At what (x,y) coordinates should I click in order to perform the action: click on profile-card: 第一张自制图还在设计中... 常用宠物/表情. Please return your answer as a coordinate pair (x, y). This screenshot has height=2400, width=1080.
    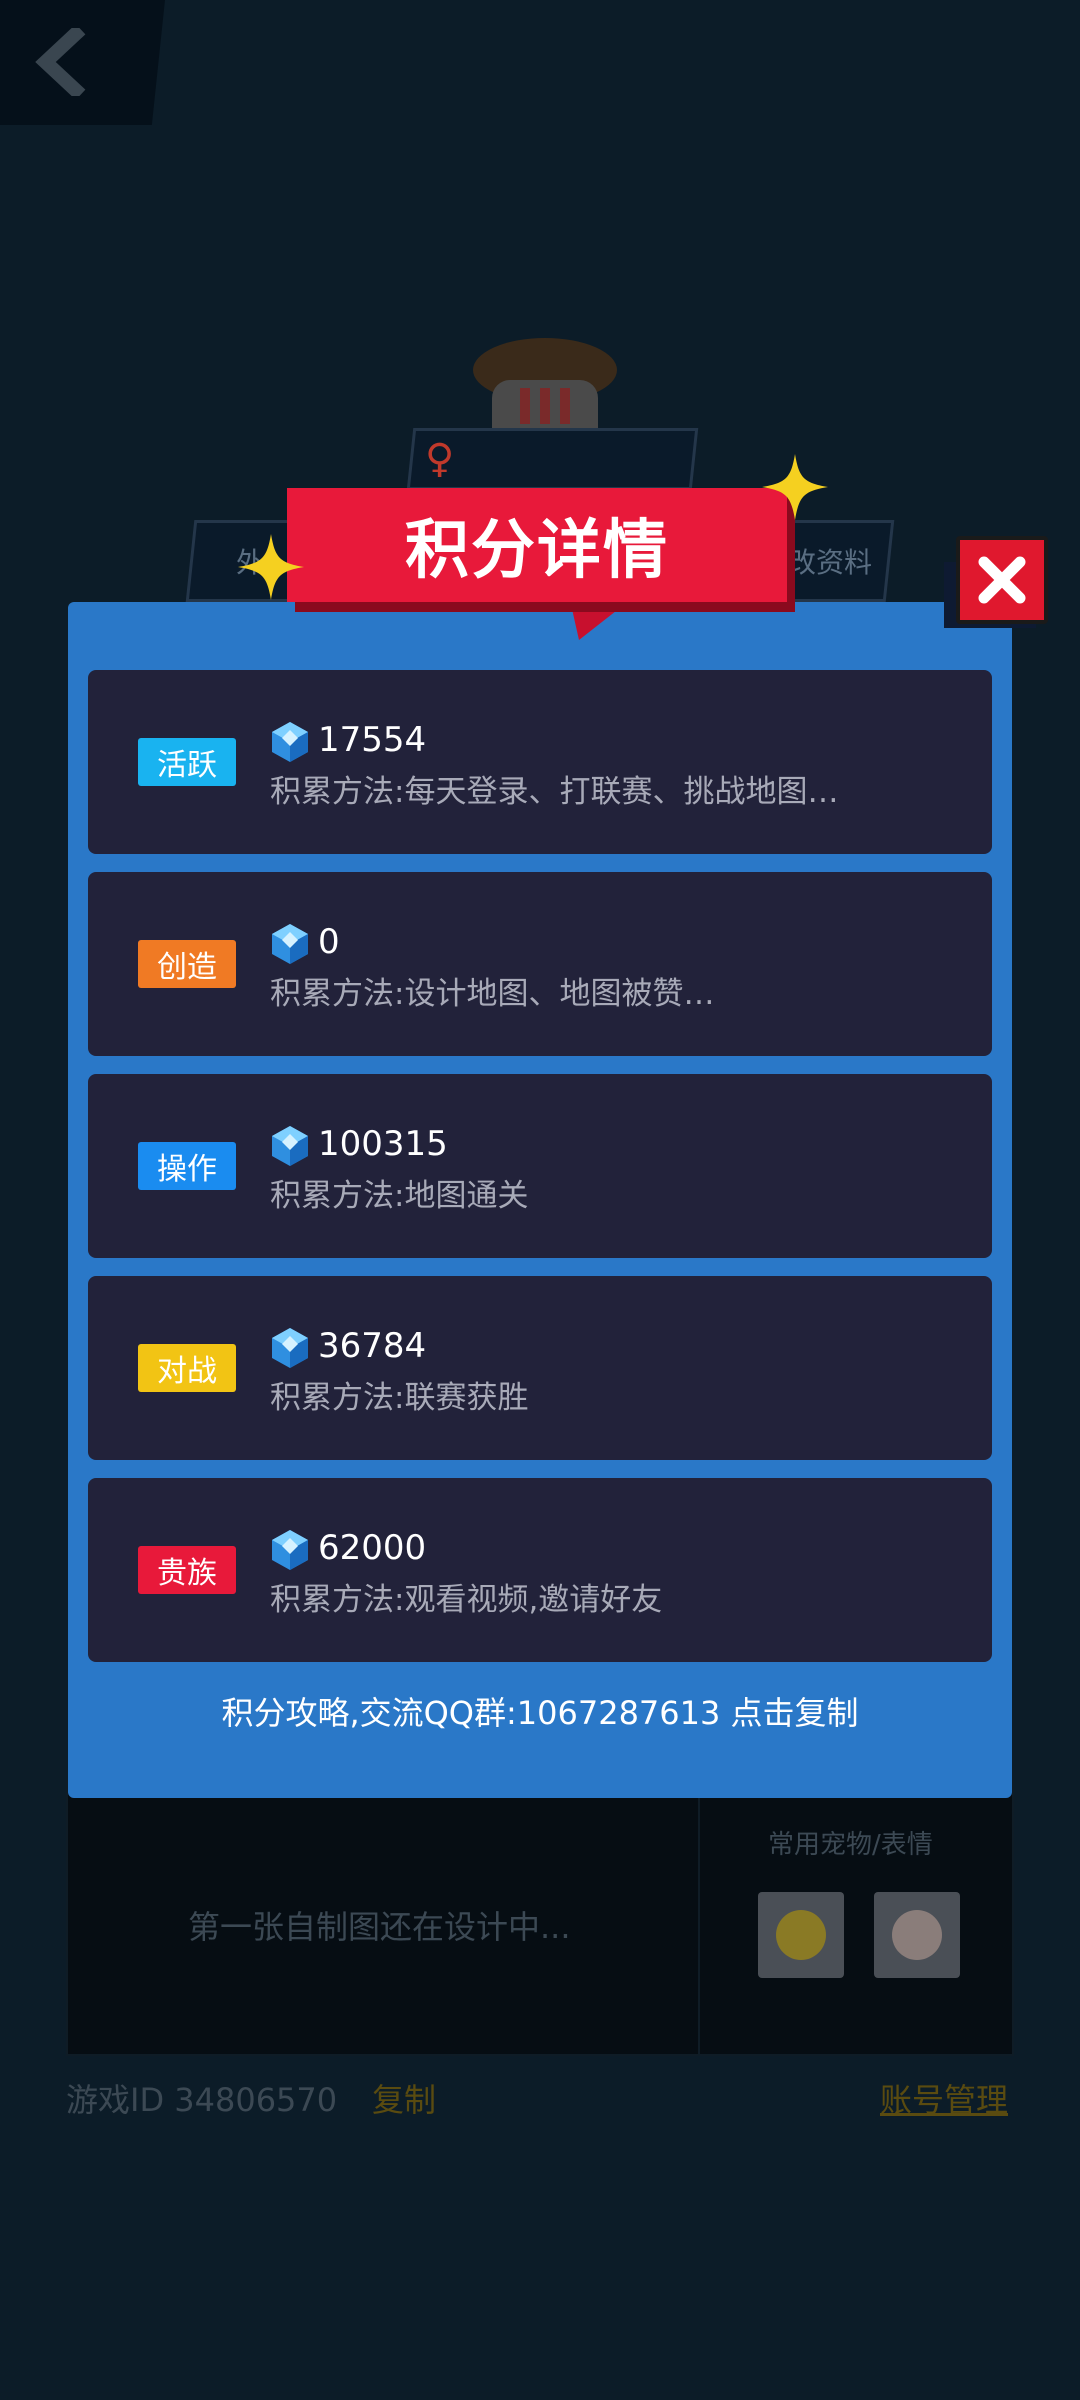
    Looking at the image, I should click on (540, 1918).